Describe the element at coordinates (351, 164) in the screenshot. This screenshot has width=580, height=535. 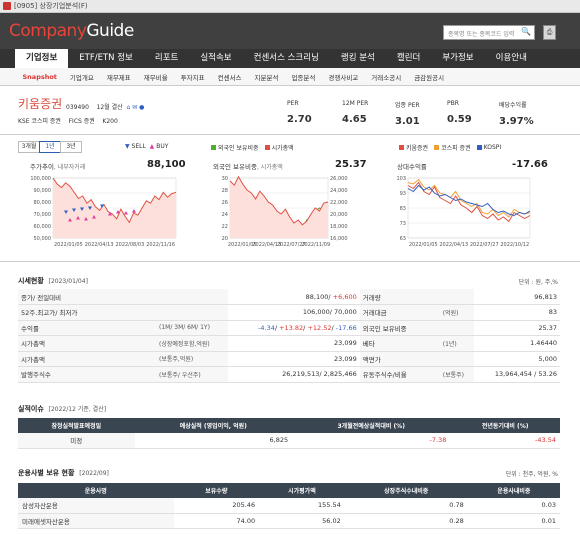
I see `chart2-value: 25.37` at that location.